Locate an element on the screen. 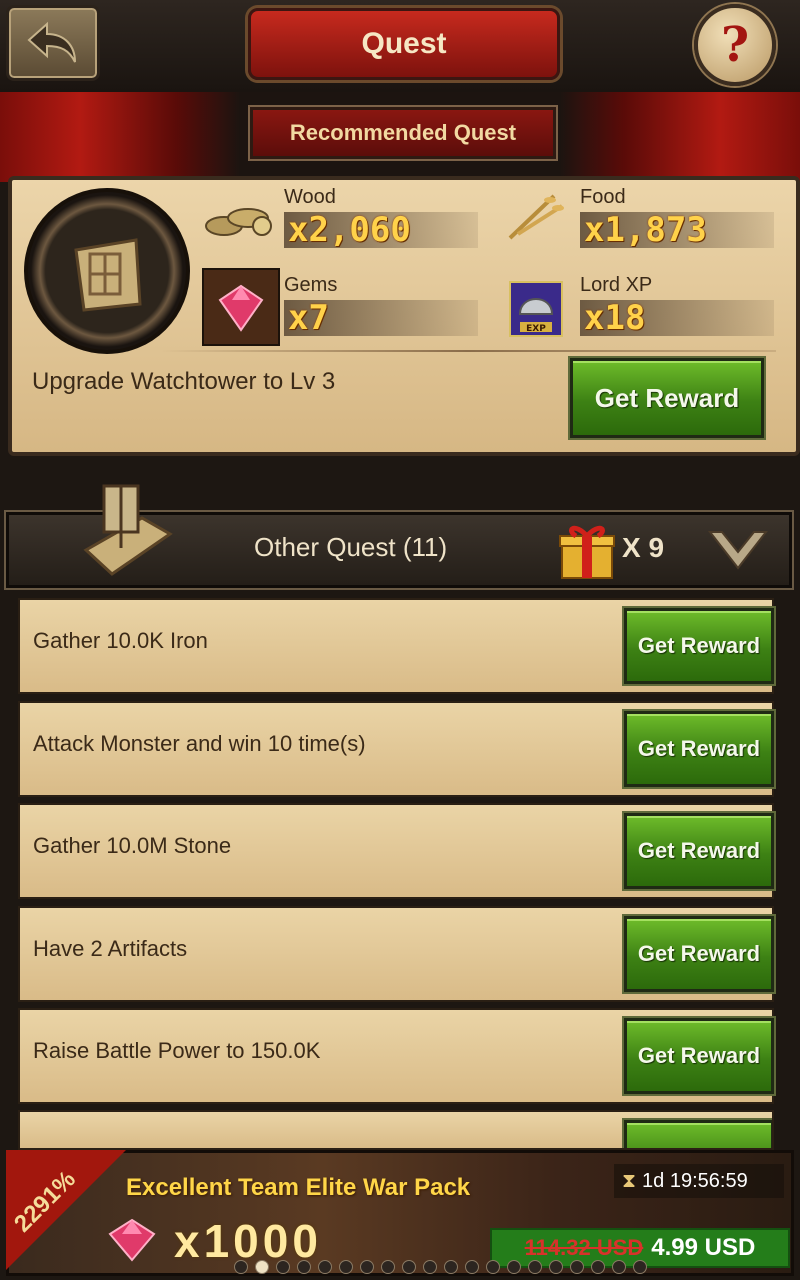 Image resolution: width=800 pixels, height=1280 pixels. wood-amount: x2,060 is located at coordinates (349, 230).